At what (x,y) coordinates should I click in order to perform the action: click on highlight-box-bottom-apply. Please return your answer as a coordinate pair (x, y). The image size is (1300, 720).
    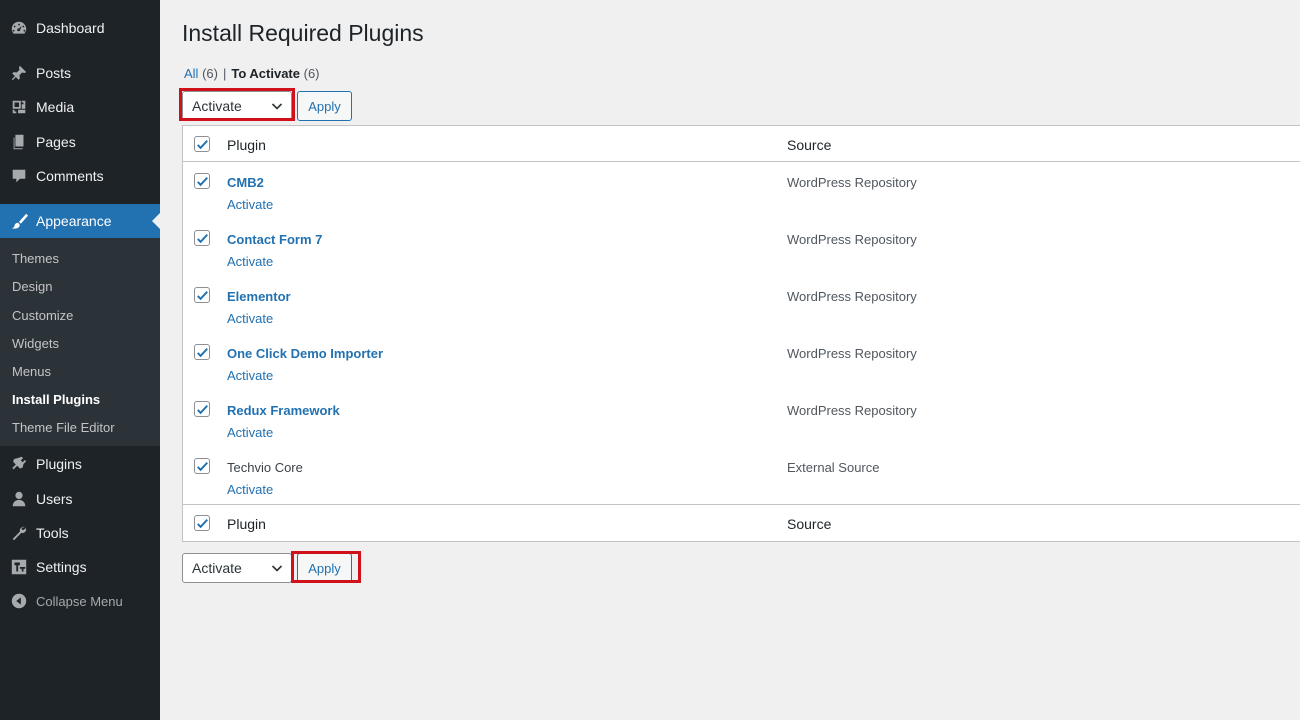
    Looking at the image, I should click on (326, 567).